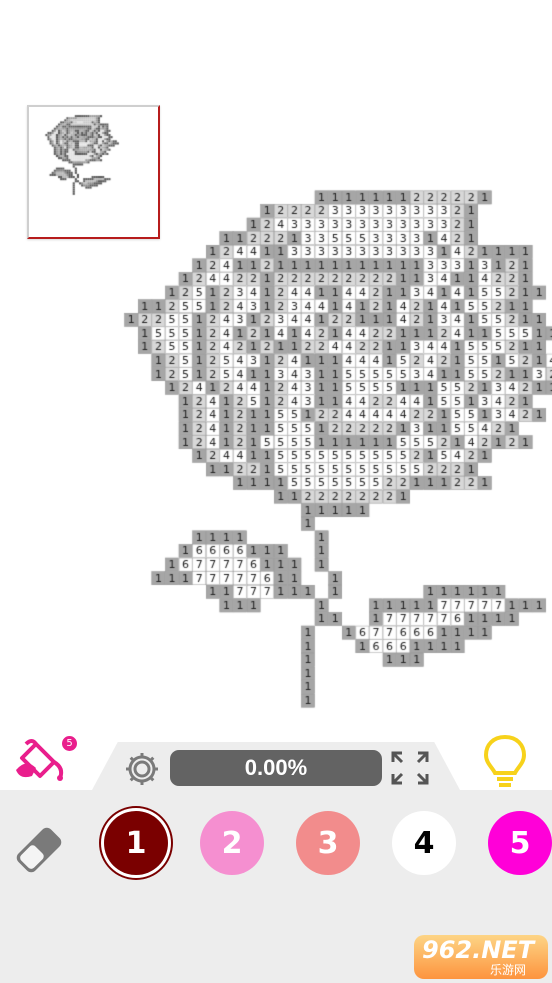 This screenshot has width=552, height=983. I want to click on color-swatch-number: 3, so click(328, 843).